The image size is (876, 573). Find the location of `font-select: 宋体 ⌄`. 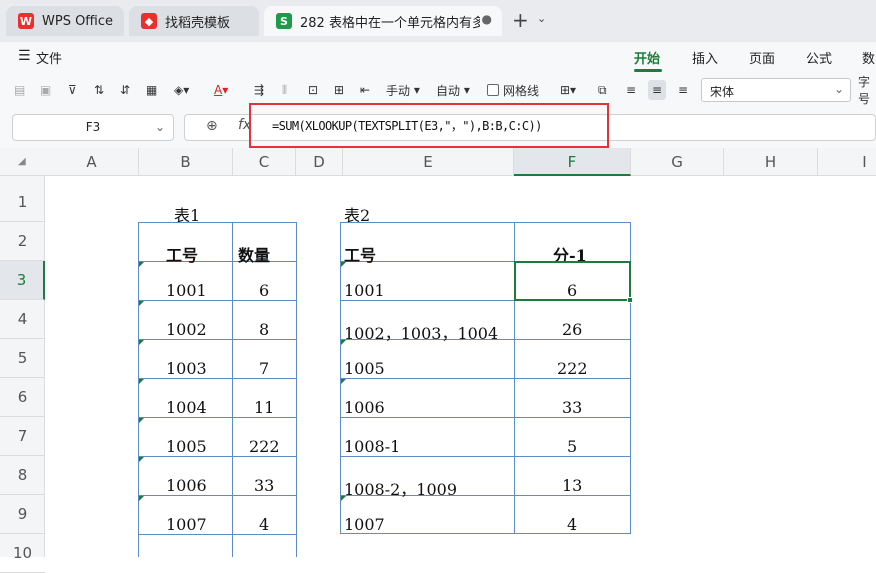

font-select: 宋体 ⌄ is located at coordinates (776, 90).